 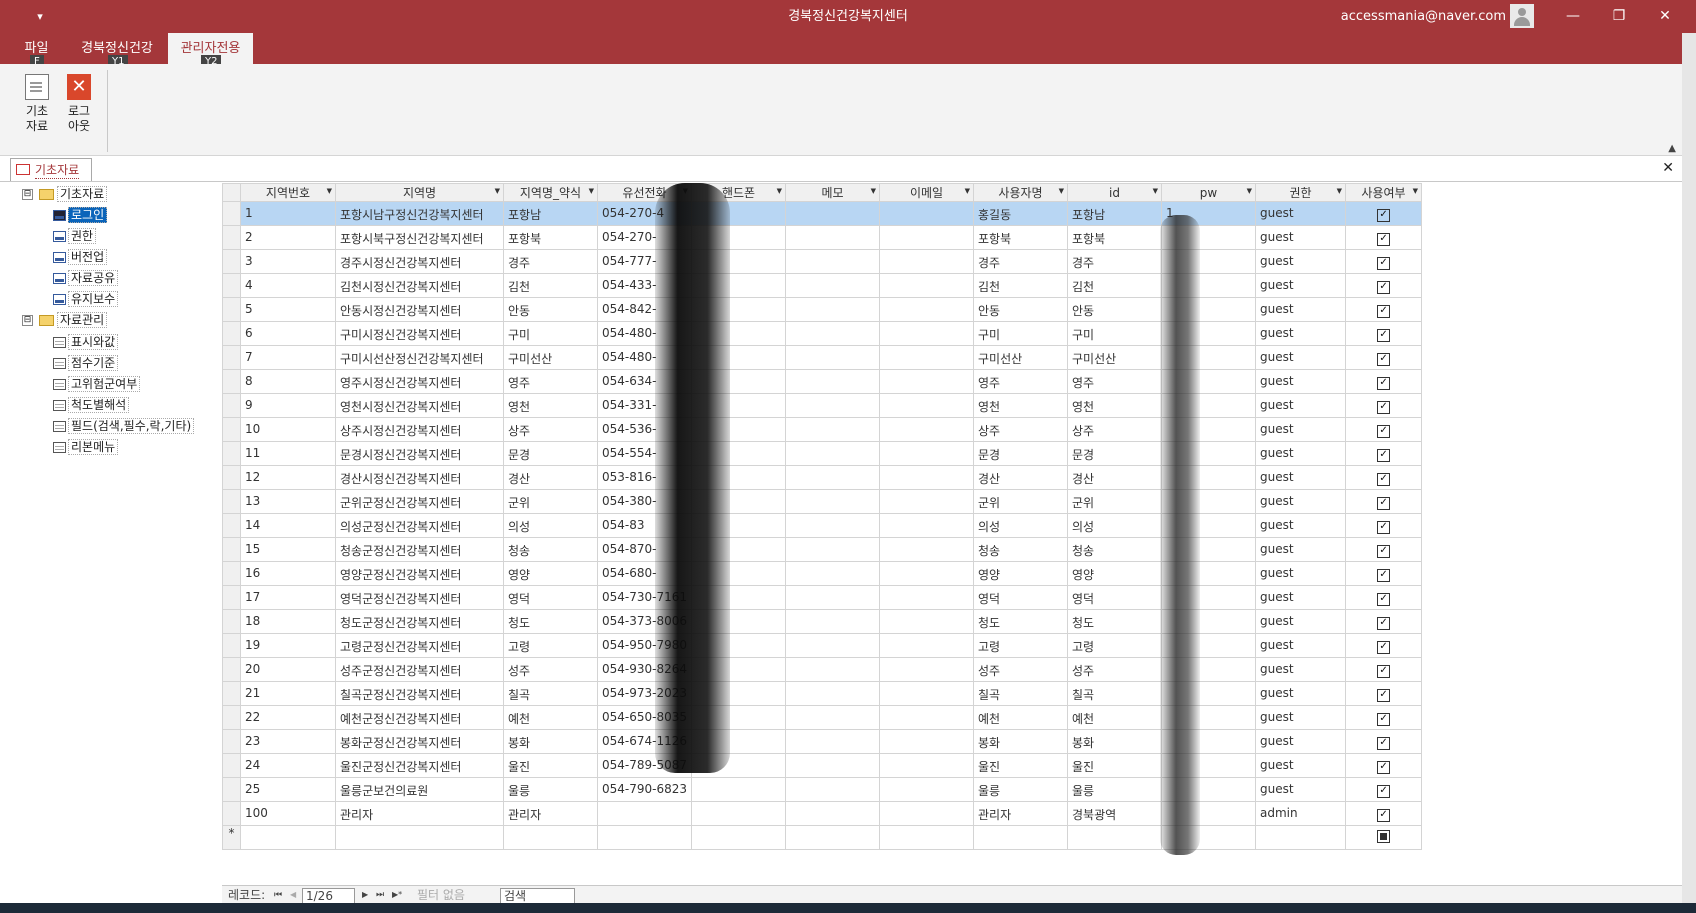 I want to click on table-cell: 영양군정신건강복지센터, so click(x=419, y=573).